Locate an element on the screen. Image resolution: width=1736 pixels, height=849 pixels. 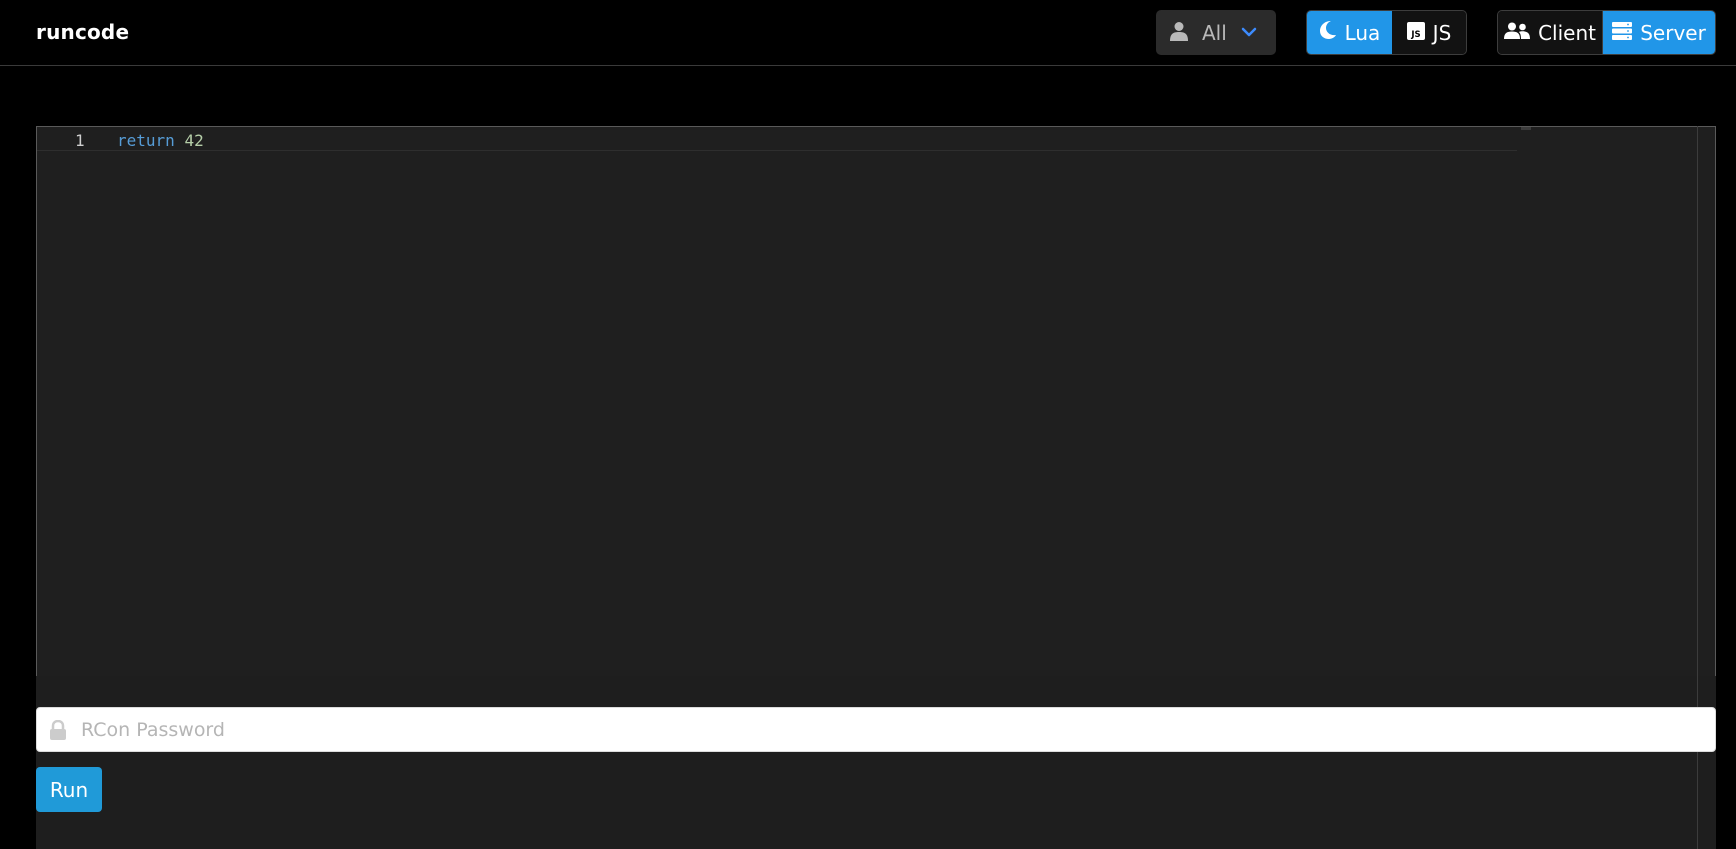
code-text: return 42 is located at coordinates (160, 140).